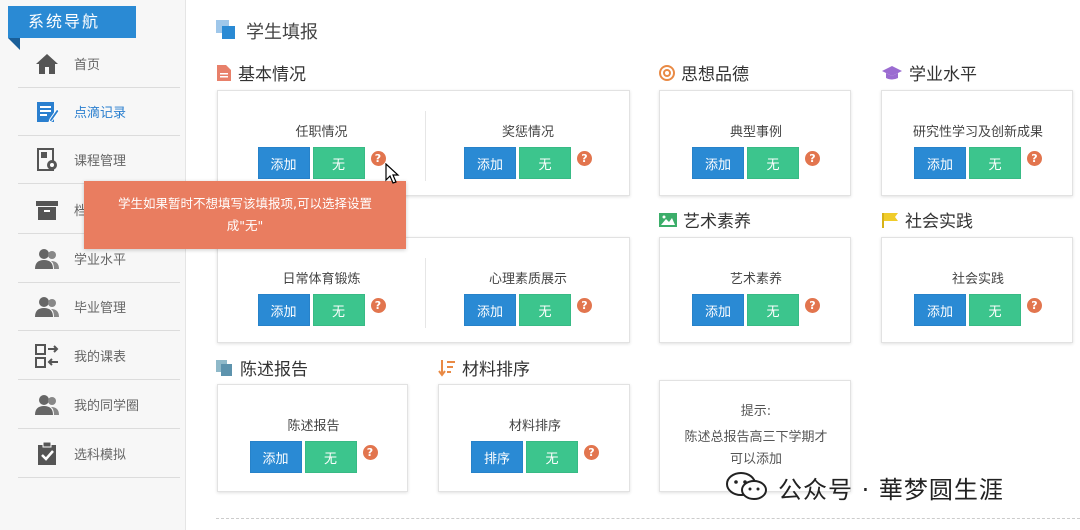  Describe the element at coordinates (447, 368) in the screenshot. I see `sort-icon` at that location.